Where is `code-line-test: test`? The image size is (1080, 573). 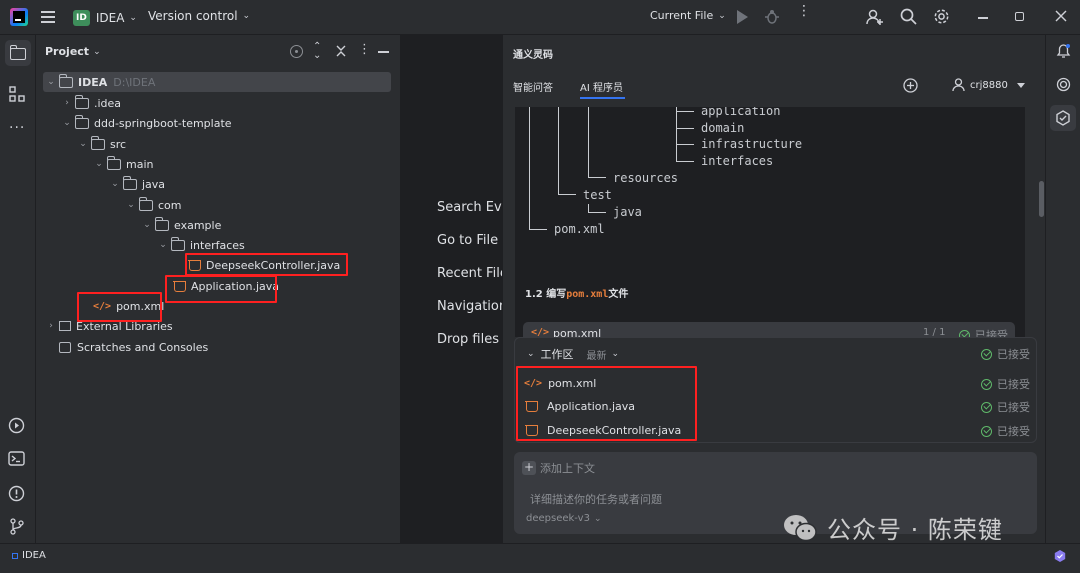
code-line-test: test is located at coordinates (597, 195).